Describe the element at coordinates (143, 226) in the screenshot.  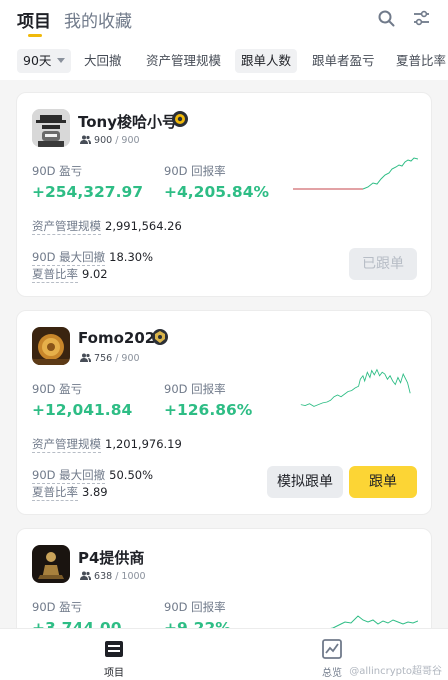
I see `aum-value: 2,991,564.26` at that location.